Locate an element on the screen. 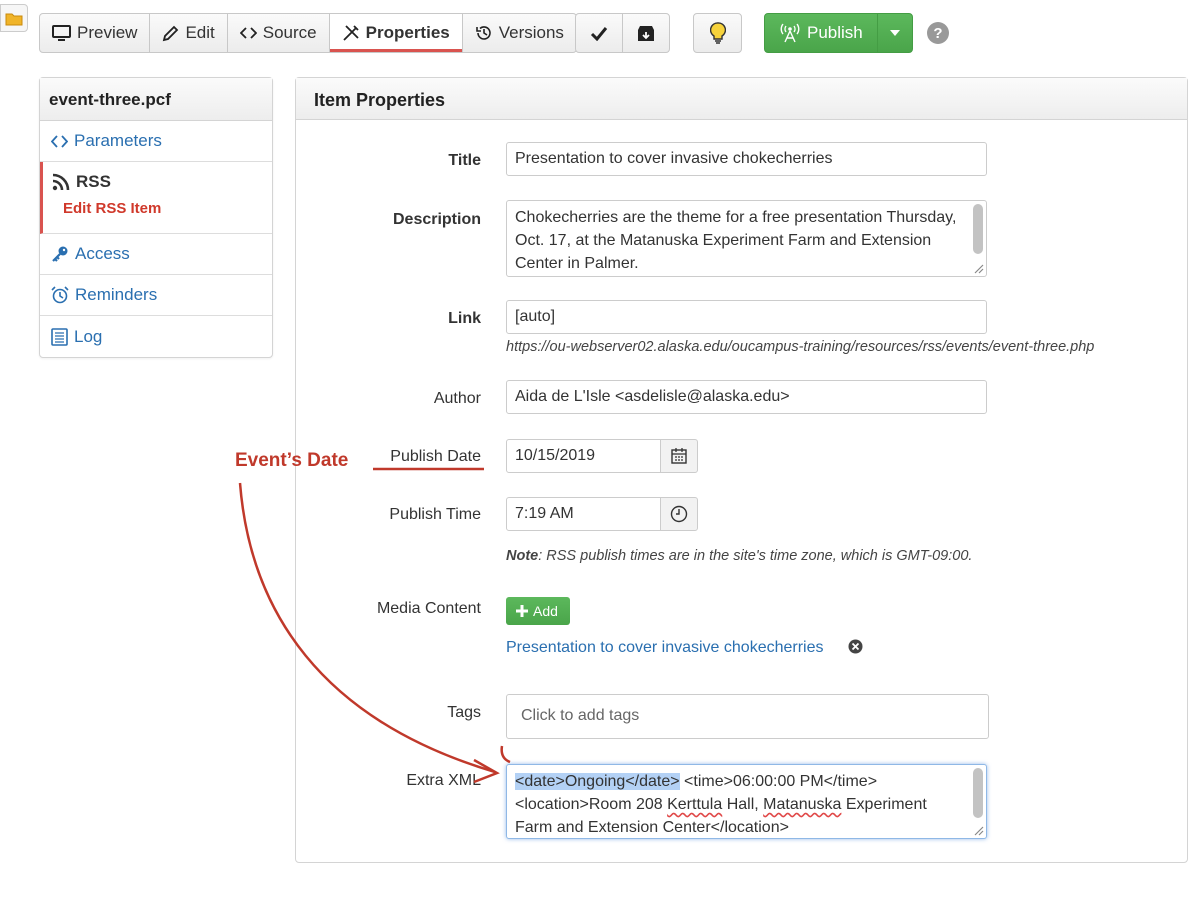  publish-time-label: Publish Time is located at coordinates (435, 514).